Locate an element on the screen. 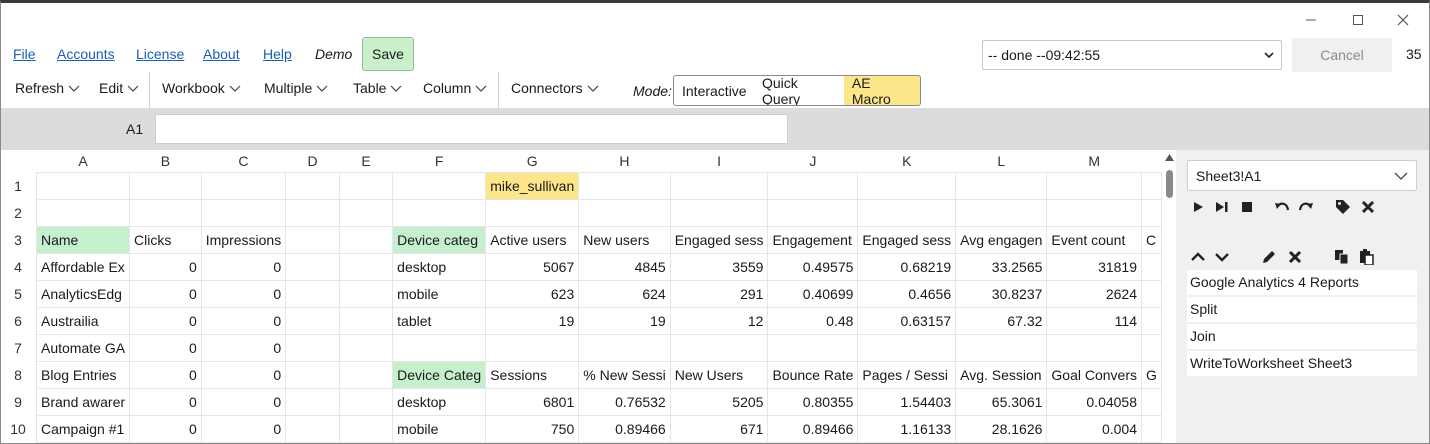 Image resolution: width=1430 pixels, height=444 pixels. cell-g5: 623 is located at coordinates (532, 293).